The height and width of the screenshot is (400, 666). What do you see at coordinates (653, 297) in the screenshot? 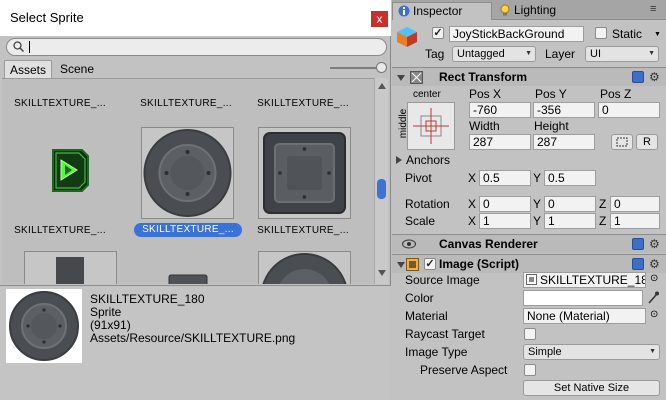
I see `eyedropper-icon` at bounding box center [653, 297].